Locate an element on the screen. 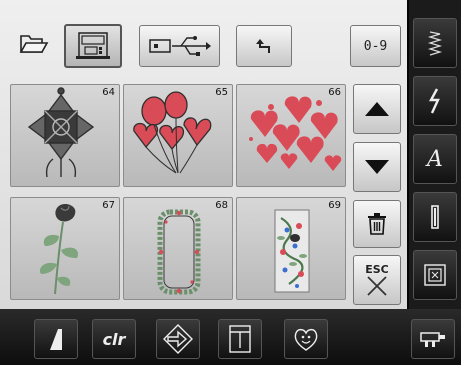  alphabet-icon: A is located at coordinates (435, 159).